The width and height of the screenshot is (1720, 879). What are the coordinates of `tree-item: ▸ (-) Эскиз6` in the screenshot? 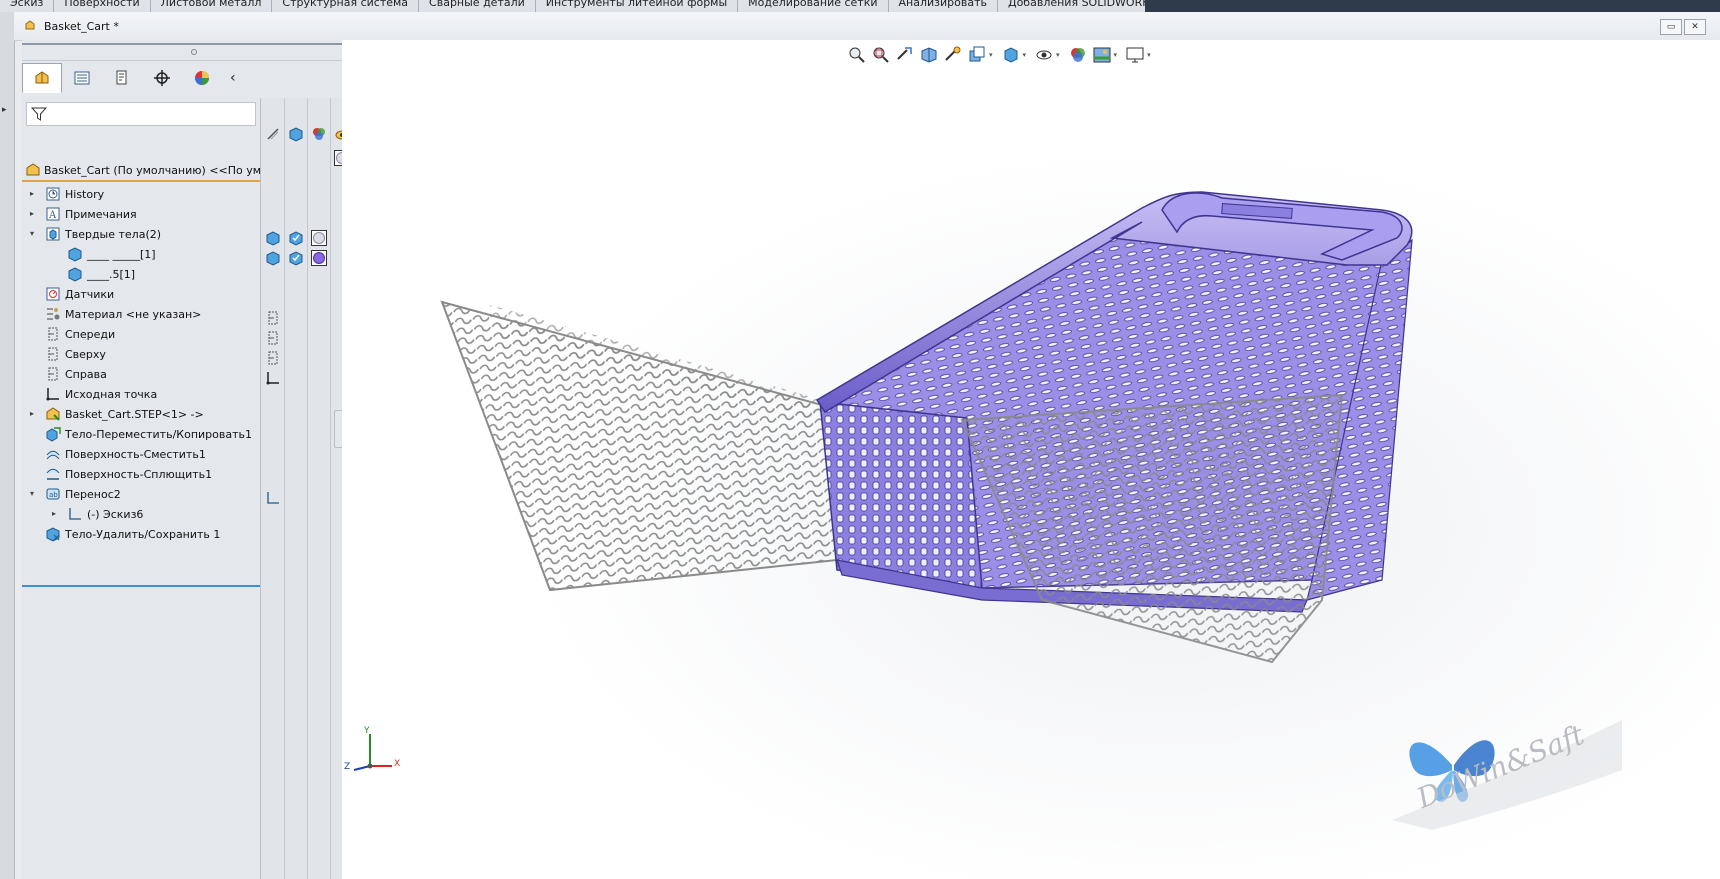 It's located at (141, 514).